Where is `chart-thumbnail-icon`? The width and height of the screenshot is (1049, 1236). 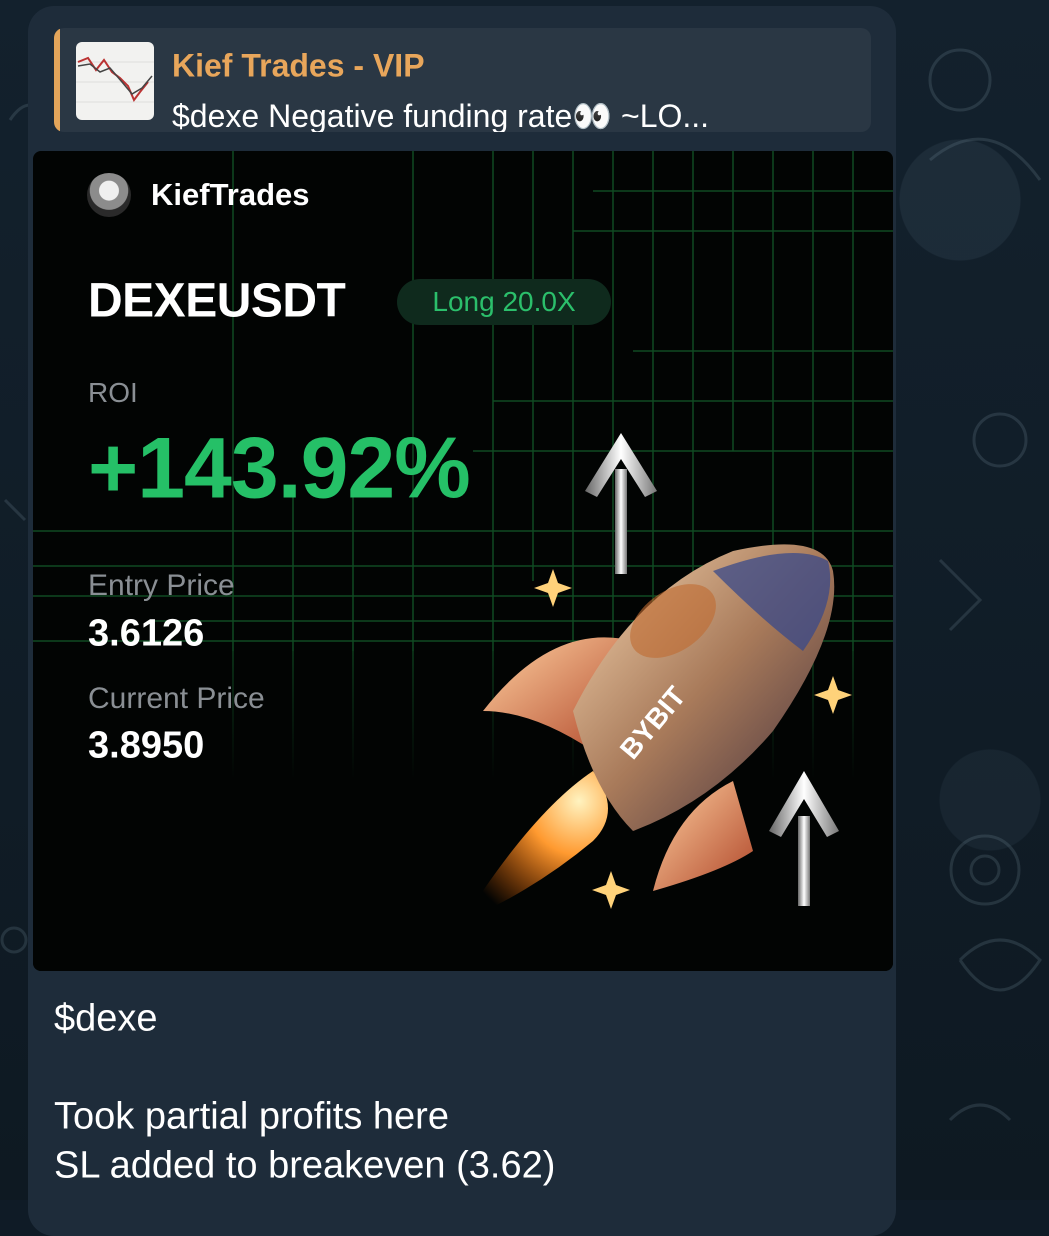 chart-thumbnail-icon is located at coordinates (115, 79).